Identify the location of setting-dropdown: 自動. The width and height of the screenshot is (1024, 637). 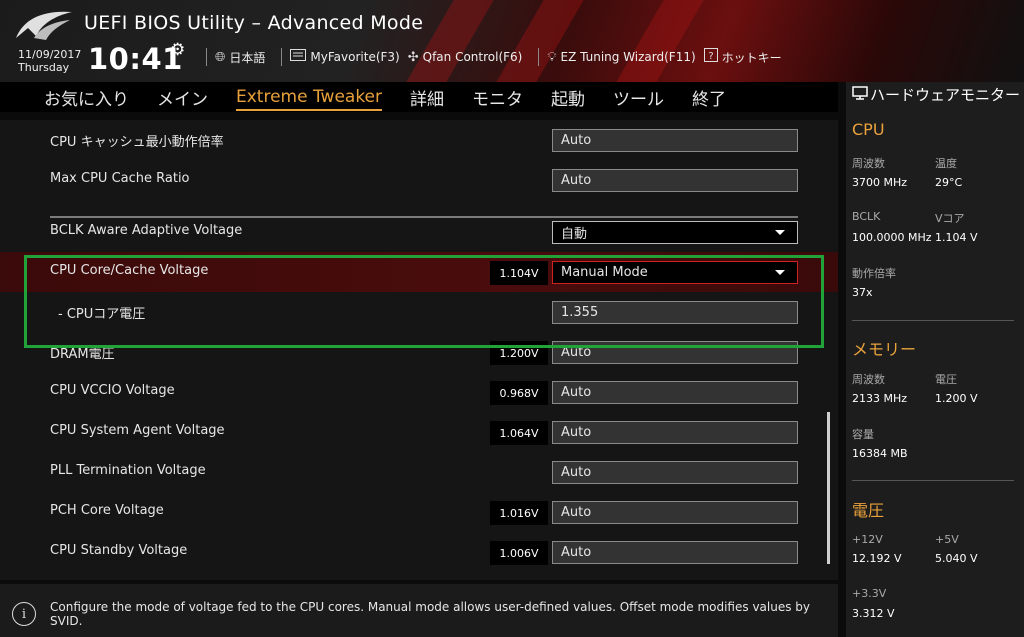
(675, 232).